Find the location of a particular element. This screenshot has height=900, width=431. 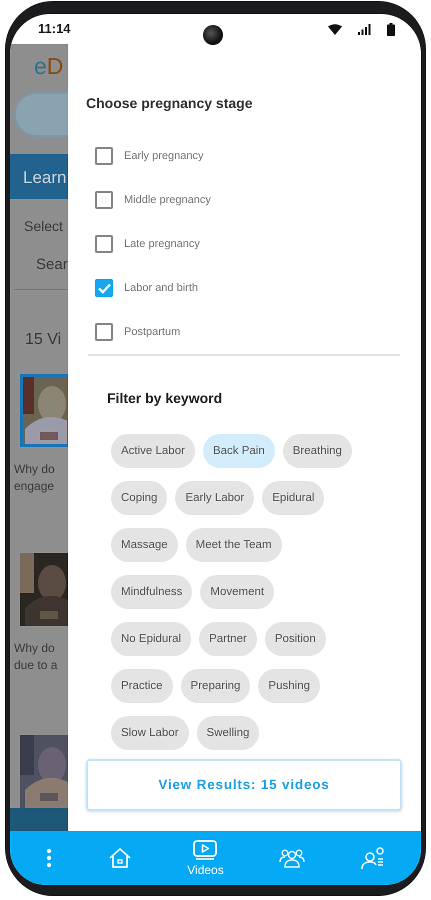

keyword-chip: Partner is located at coordinates (228, 639).